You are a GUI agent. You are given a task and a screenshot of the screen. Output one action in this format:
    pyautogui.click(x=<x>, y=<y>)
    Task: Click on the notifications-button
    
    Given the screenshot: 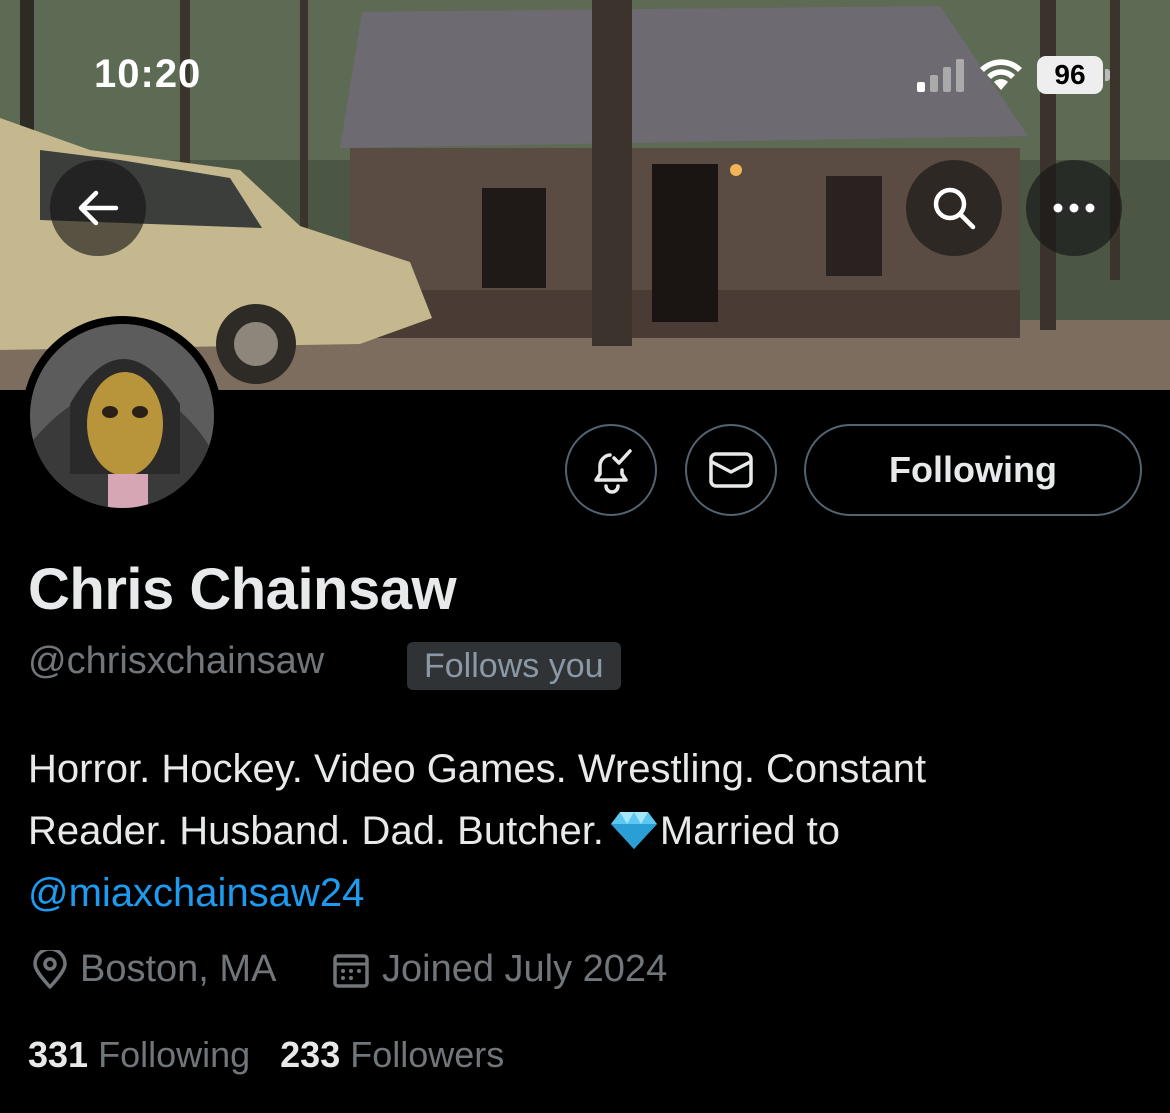 What is the action you would take?
    pyautogui.click(x=611, y=470)
    